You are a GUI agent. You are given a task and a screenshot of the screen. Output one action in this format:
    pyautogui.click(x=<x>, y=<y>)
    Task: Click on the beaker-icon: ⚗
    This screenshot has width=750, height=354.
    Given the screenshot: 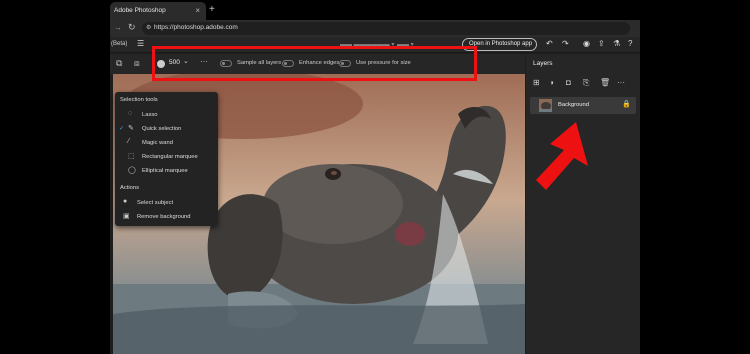 What is the action you would take?
    pyautogui.click(x=616, y=43)
    